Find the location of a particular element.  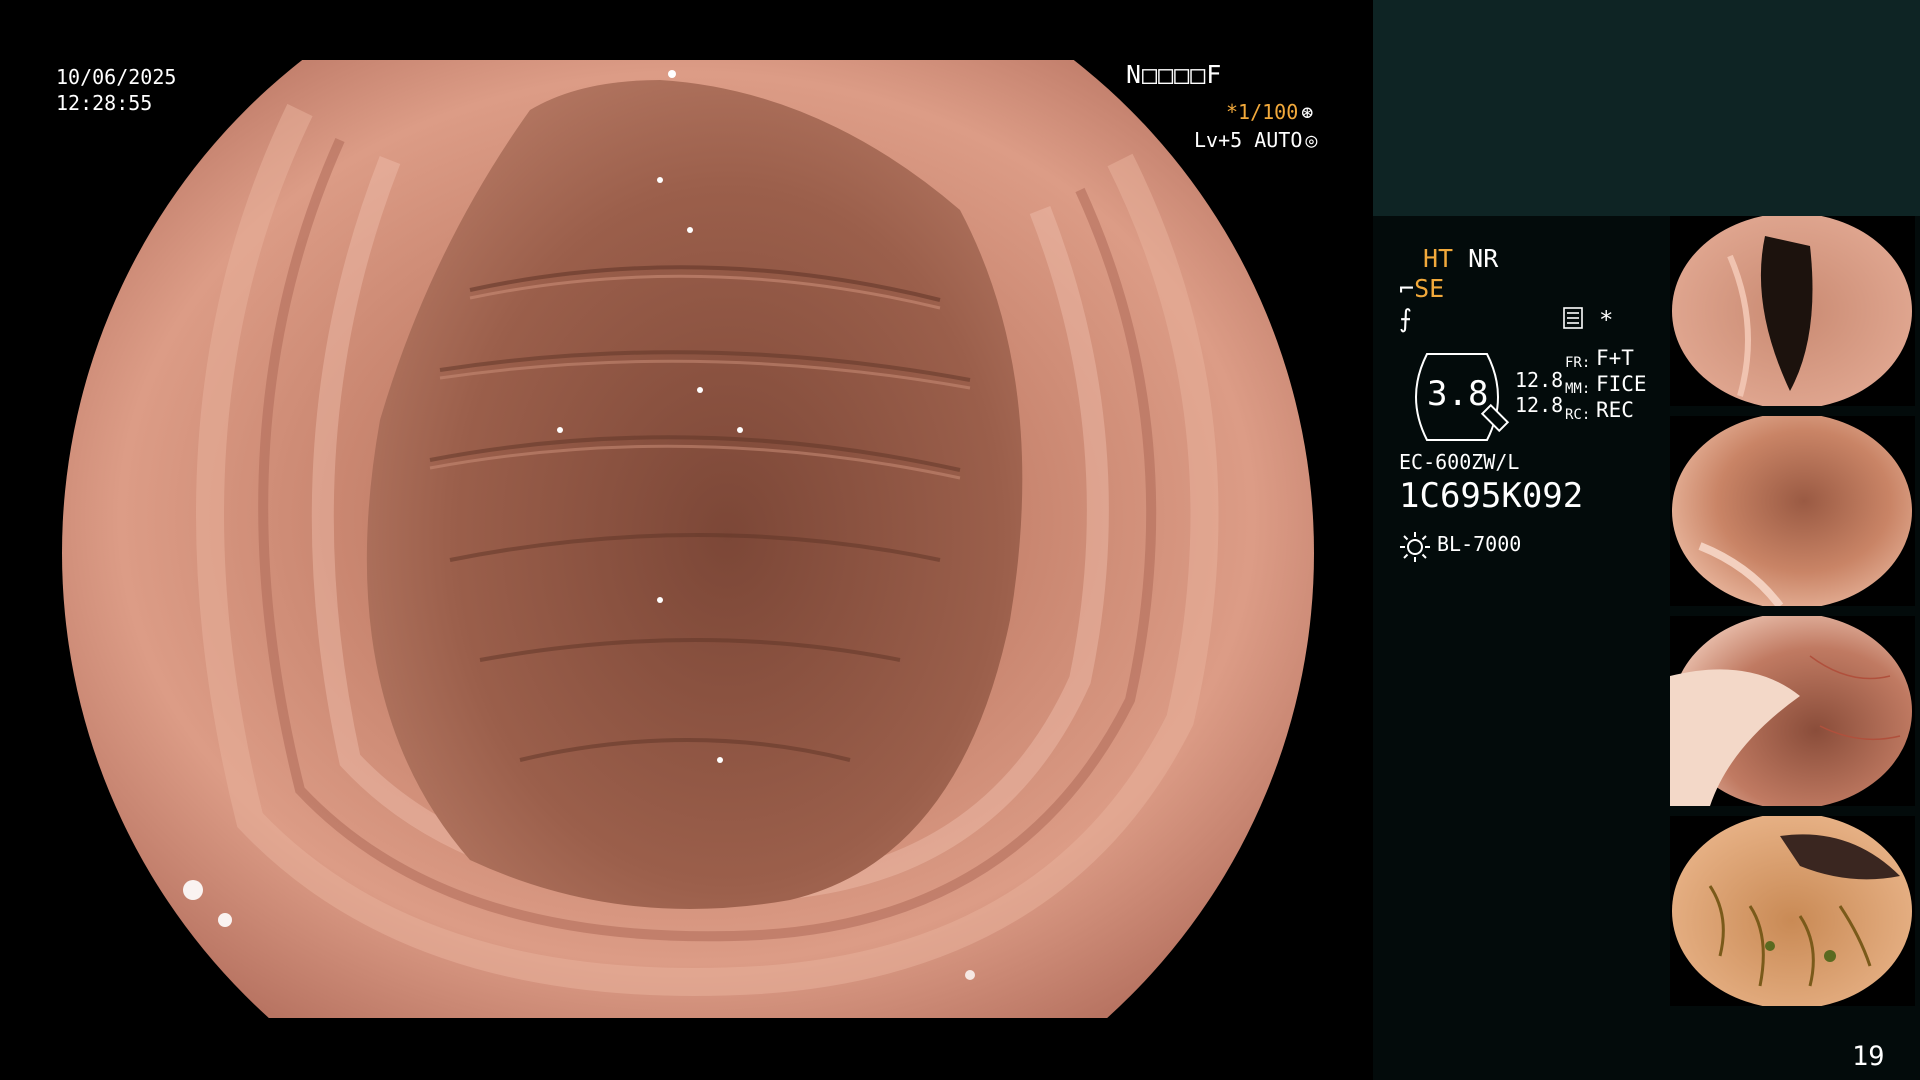

mode-labels: FR: MM: RC: is located at coordinates (1577, 389).